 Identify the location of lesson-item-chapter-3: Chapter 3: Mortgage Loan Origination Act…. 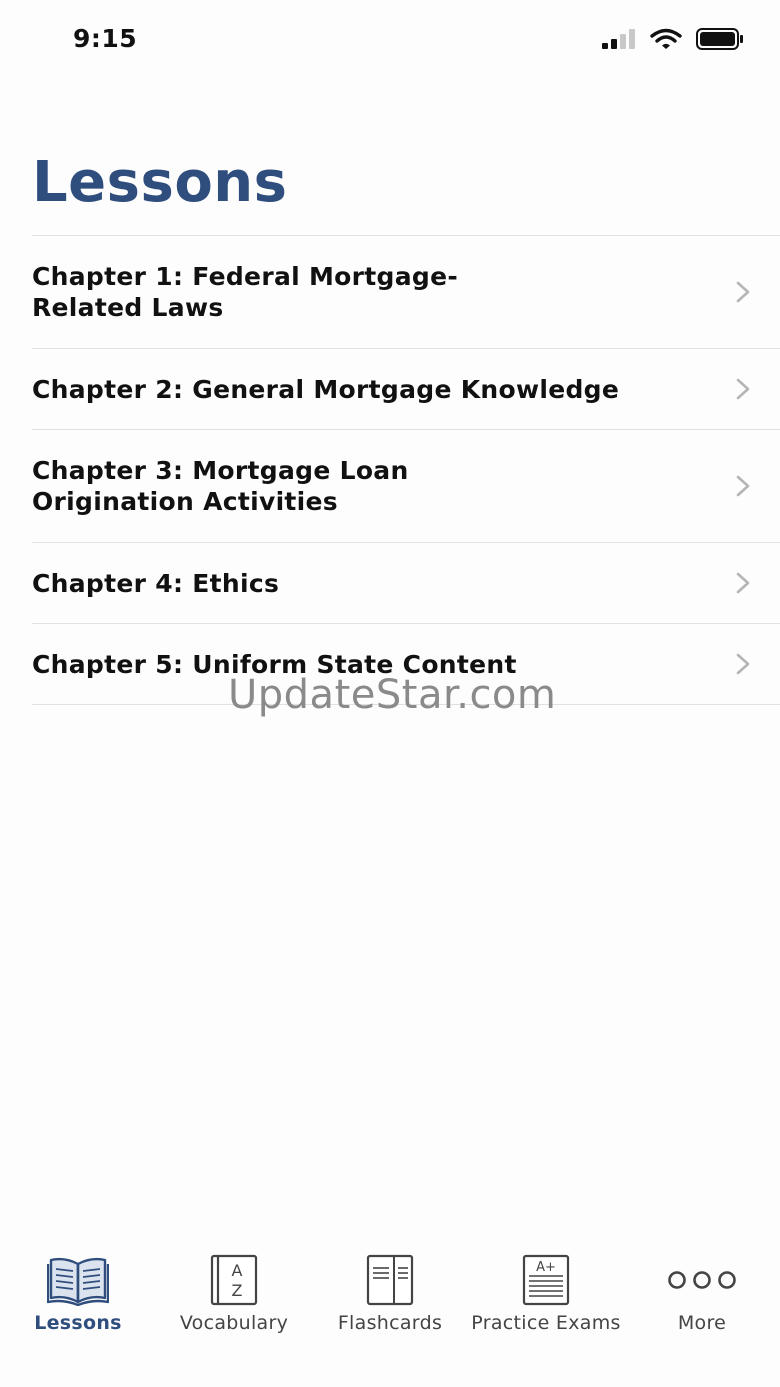
(406, 486).